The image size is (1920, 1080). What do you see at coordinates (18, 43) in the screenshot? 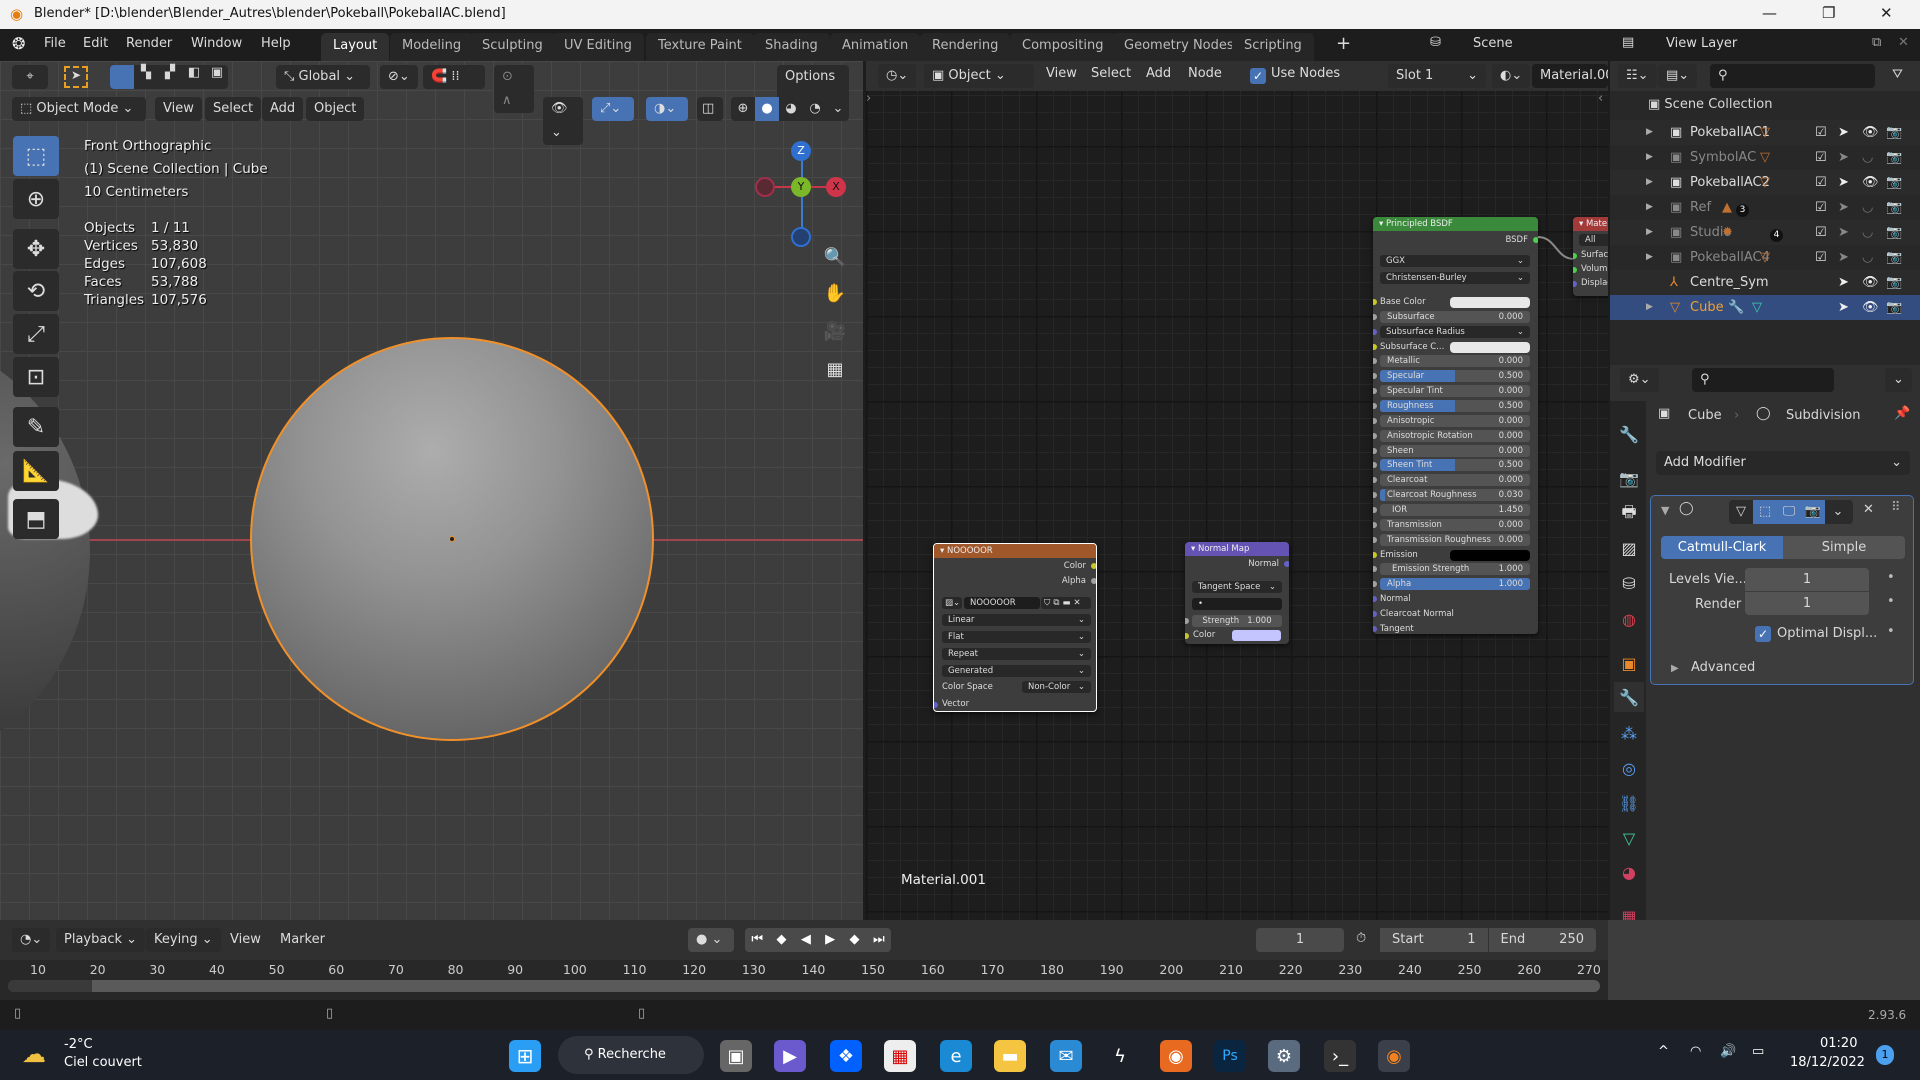
I see `blender-menu-icon: ❂` at bounding box center [18, 43].